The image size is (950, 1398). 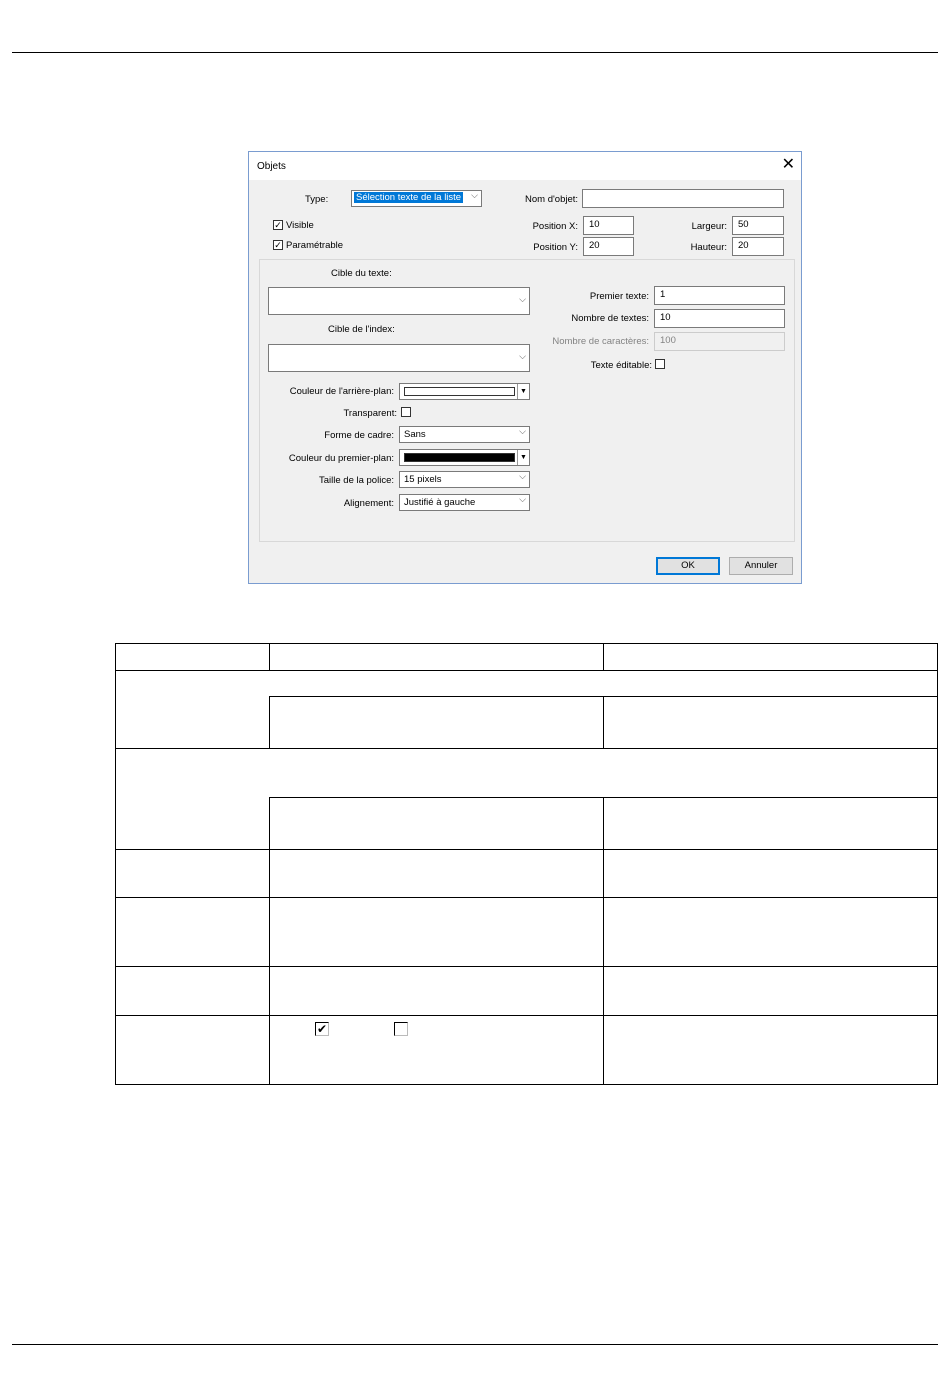 I want to click on alignement-value: Justifié à gauche, so click(x=440, y=502).